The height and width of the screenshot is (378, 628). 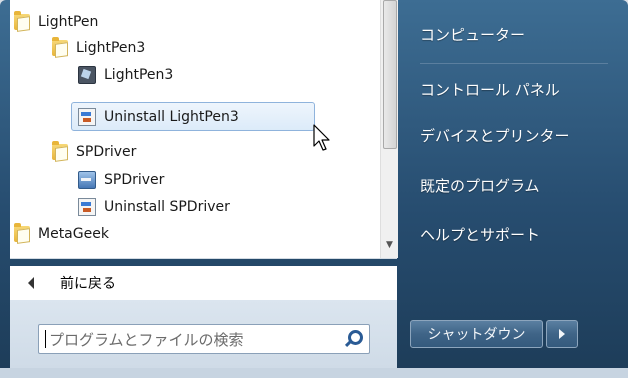 I want to click on program-item-uninstall-lightpen3: Uninstall LightPen3, so click(x=193, y=116).